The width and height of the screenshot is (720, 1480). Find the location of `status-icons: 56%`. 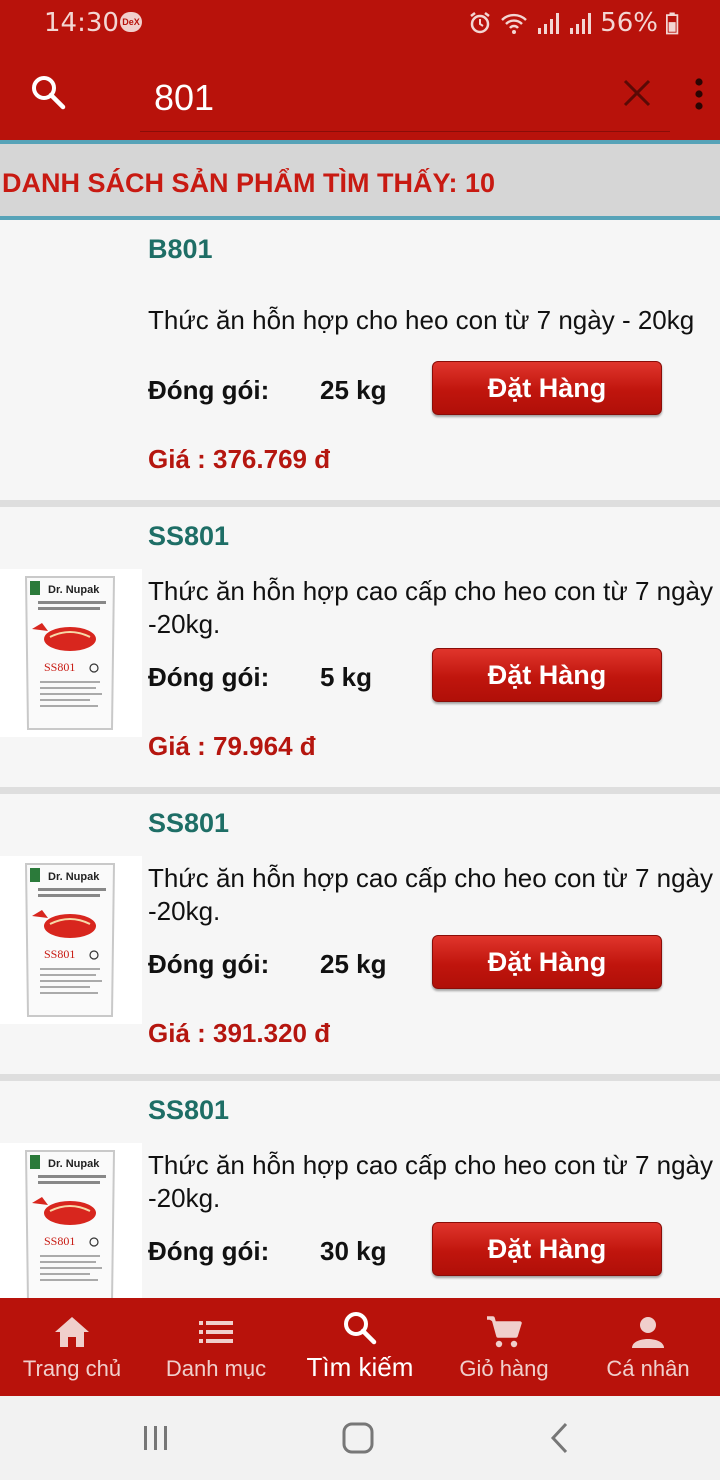

status-icons: 56% is located at coordinates (574, 23).